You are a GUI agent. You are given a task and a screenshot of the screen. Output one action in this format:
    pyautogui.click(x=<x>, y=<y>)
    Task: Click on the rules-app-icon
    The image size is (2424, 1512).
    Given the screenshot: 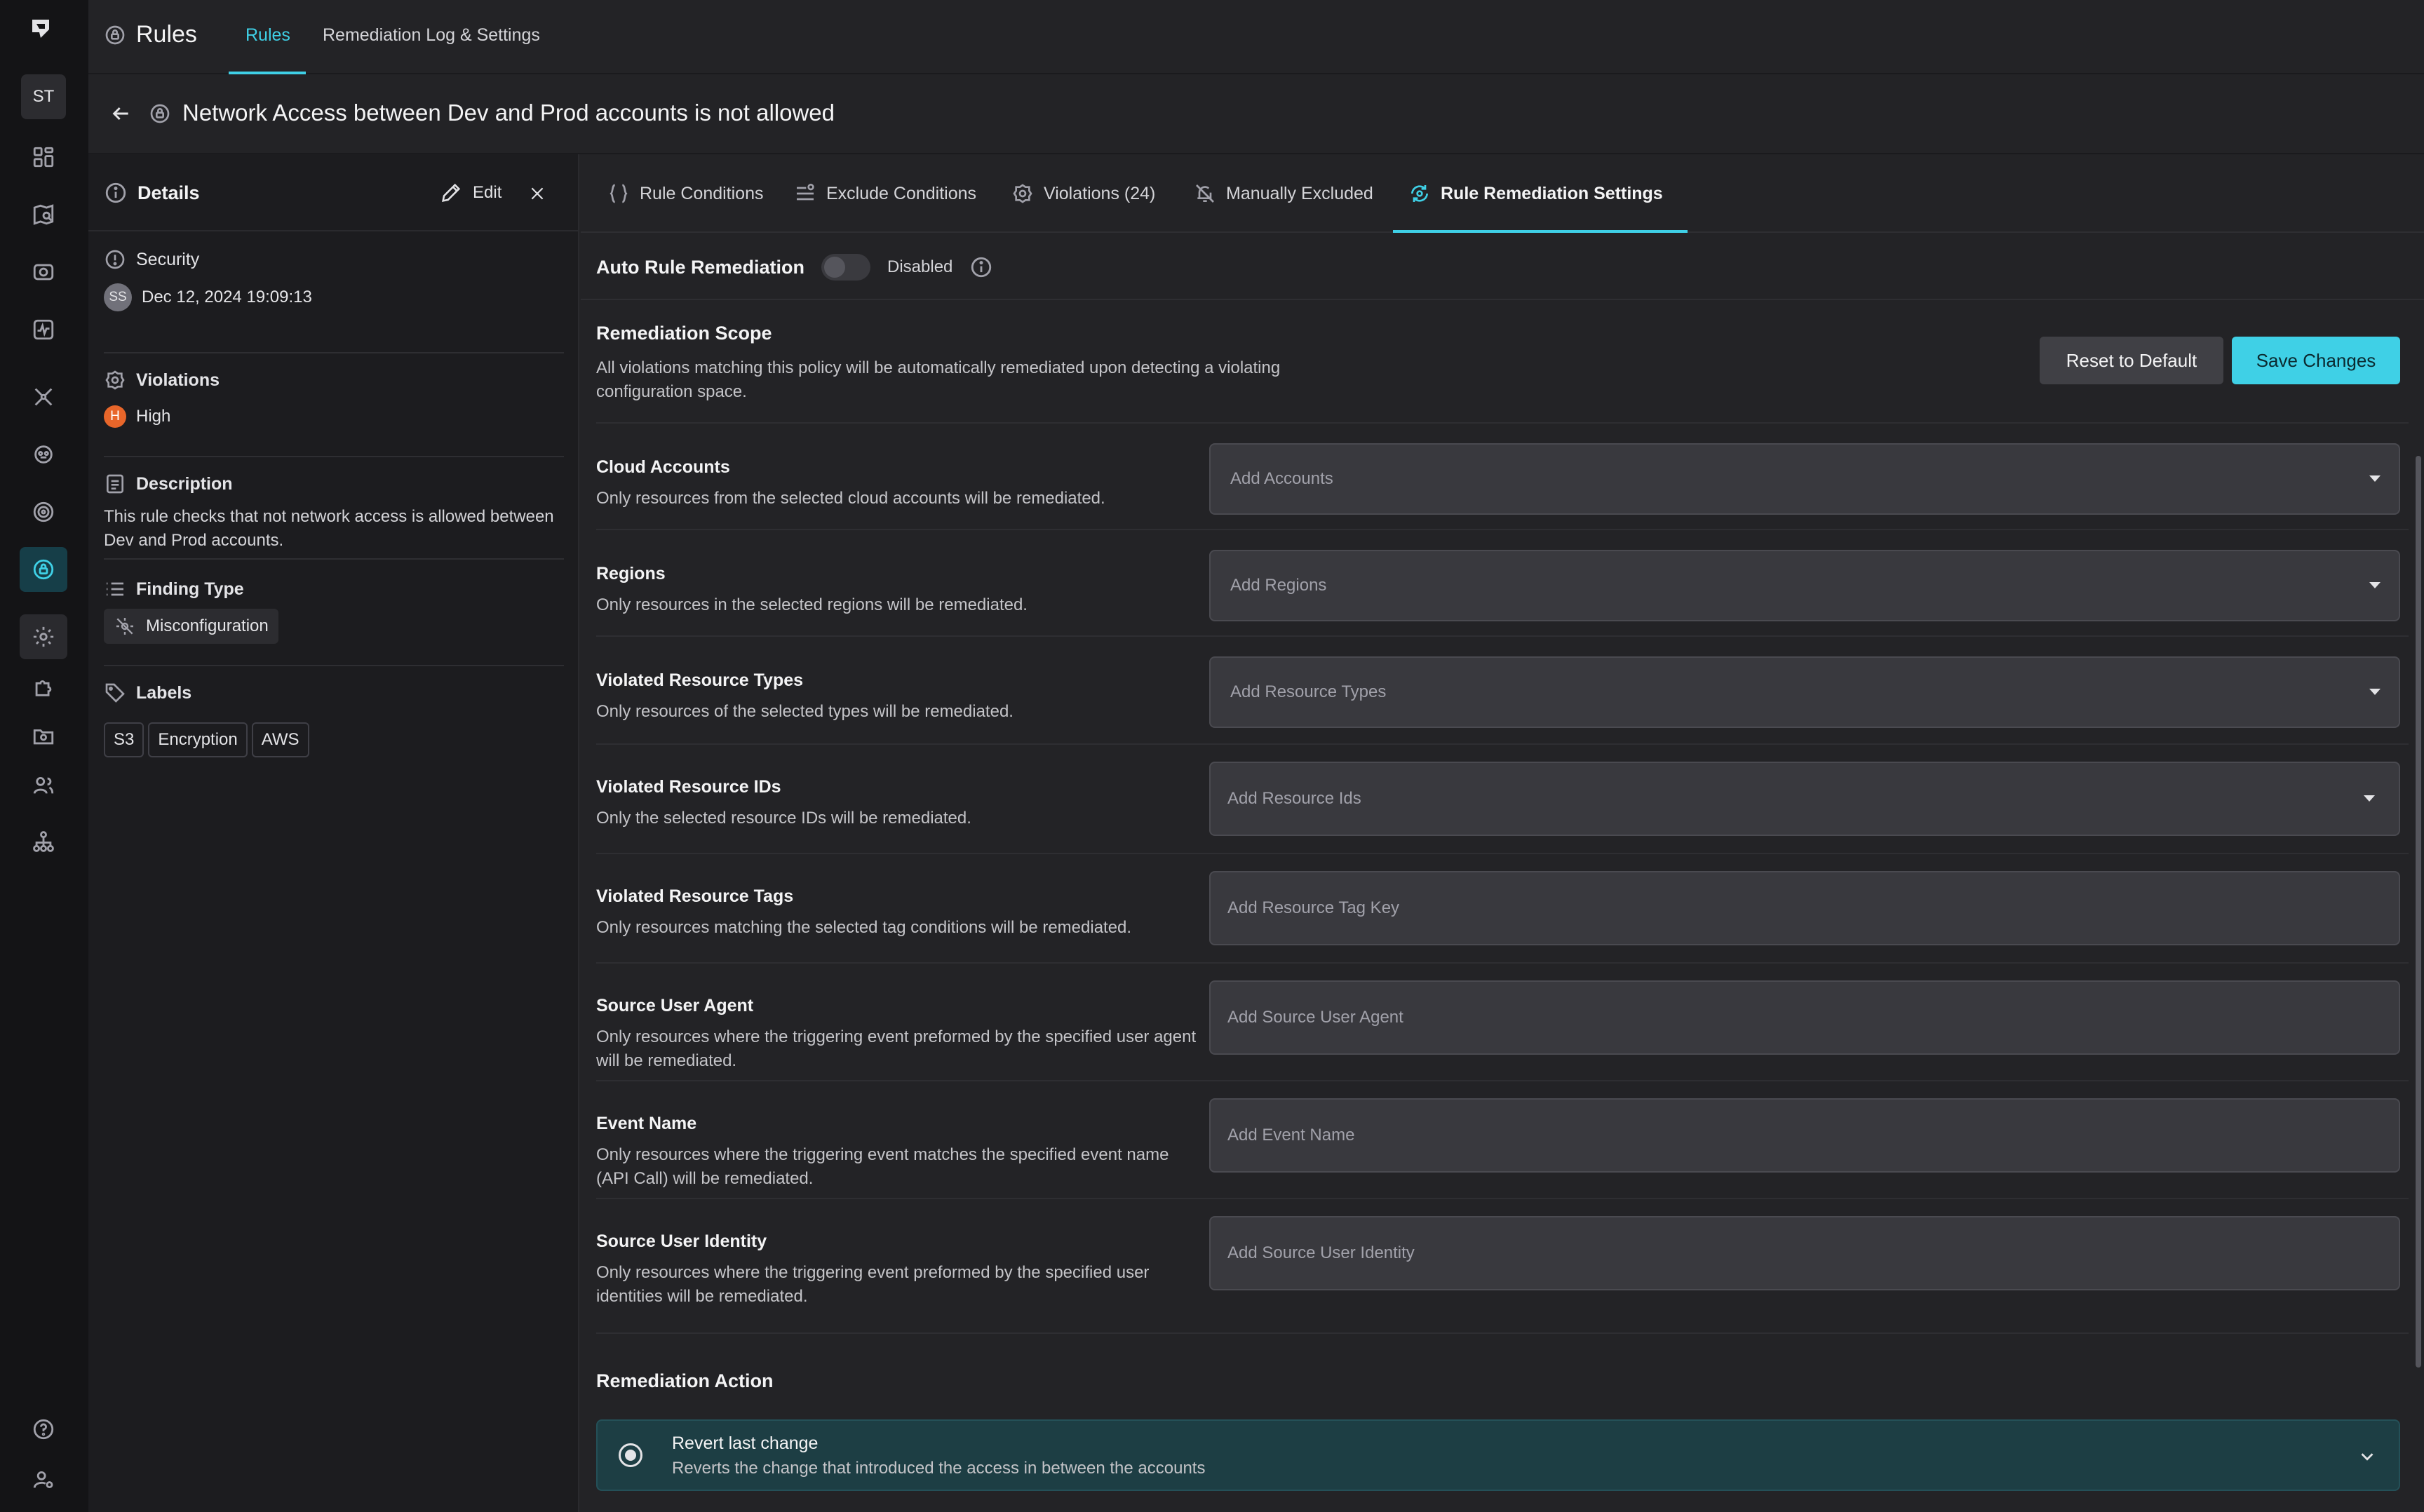 What is the action you would take?
    pyautogui.click(x=115, y=35)
    